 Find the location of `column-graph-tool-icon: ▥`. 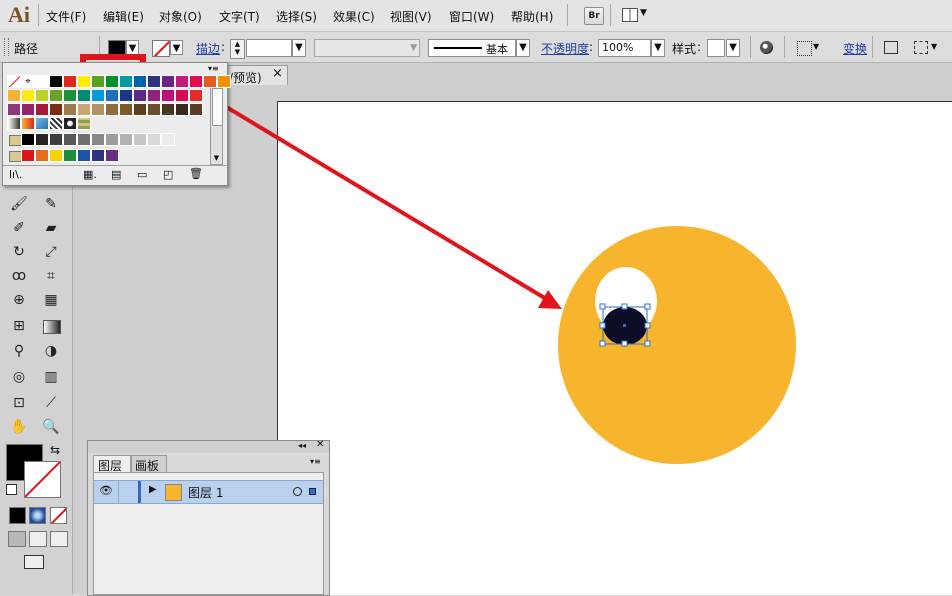

column-graph-tool-icon: ▥ is located at coordinates (51, 377).